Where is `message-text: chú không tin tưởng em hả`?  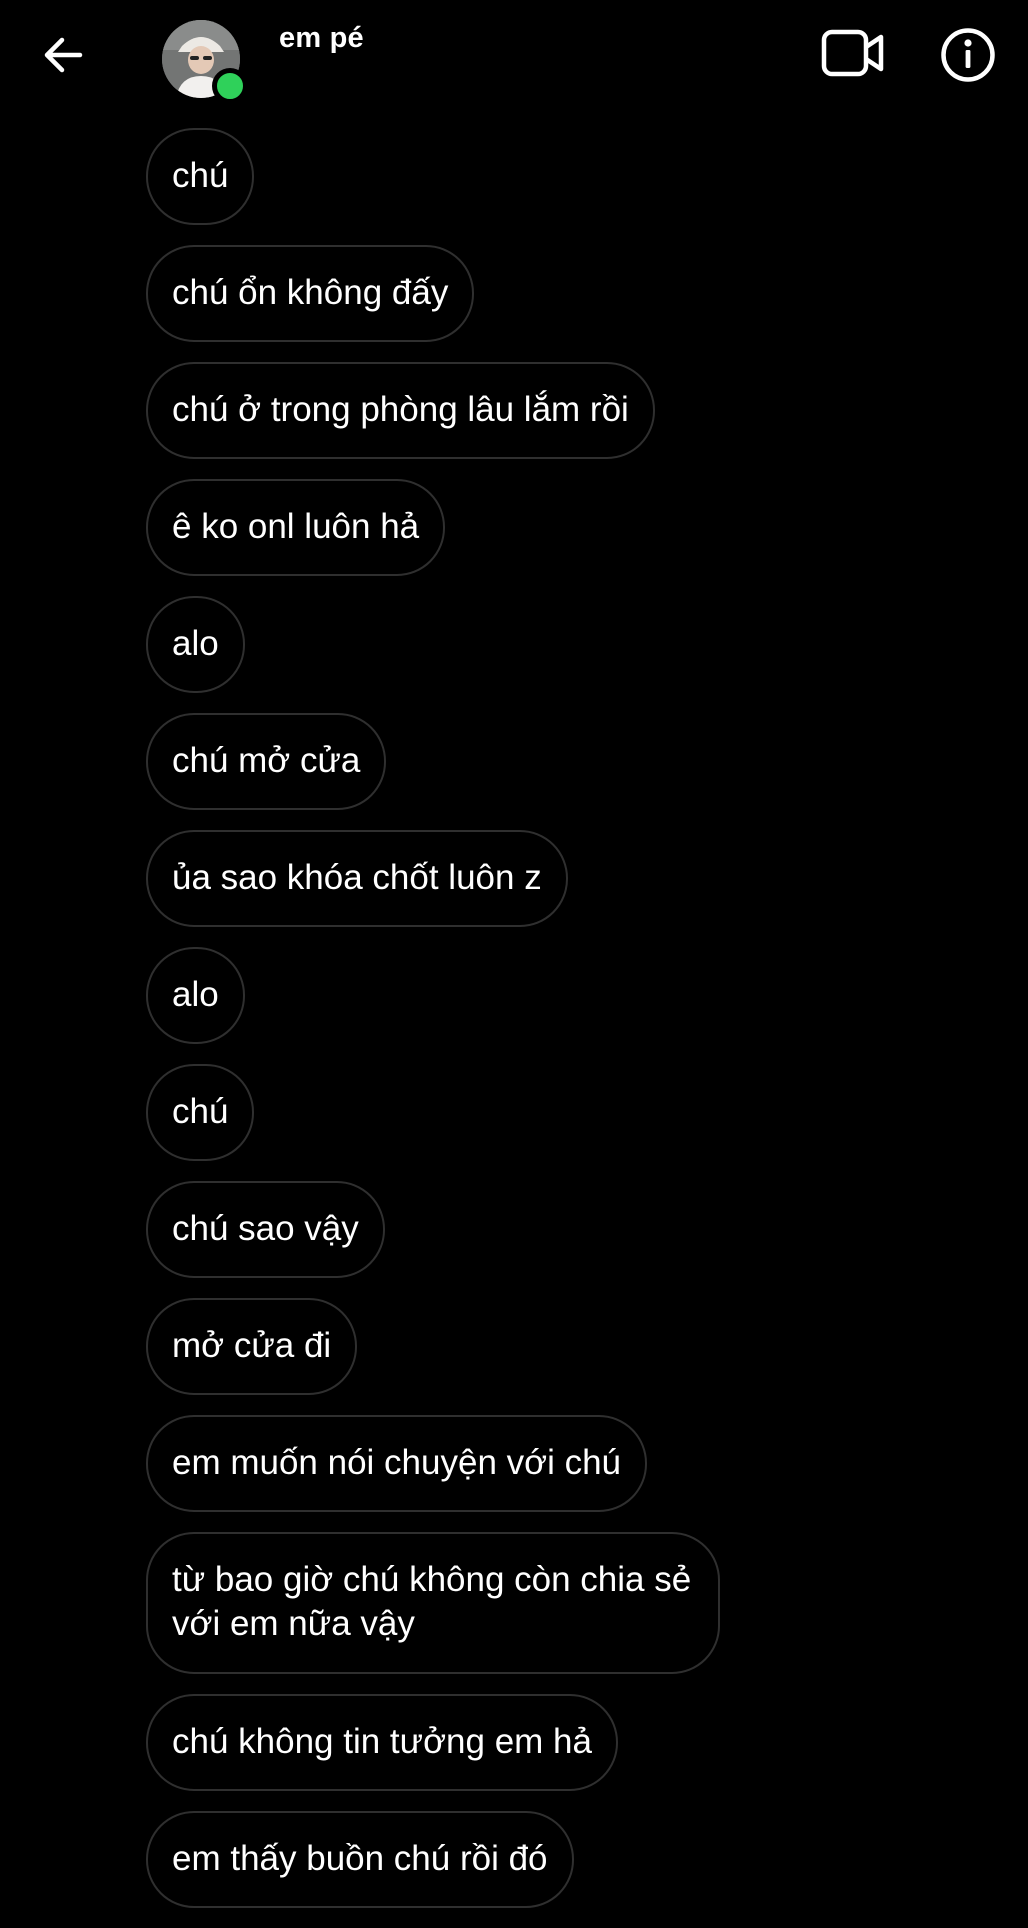 message-text: chú không tin tưởng em hả is located at coordinates (382, 1741).